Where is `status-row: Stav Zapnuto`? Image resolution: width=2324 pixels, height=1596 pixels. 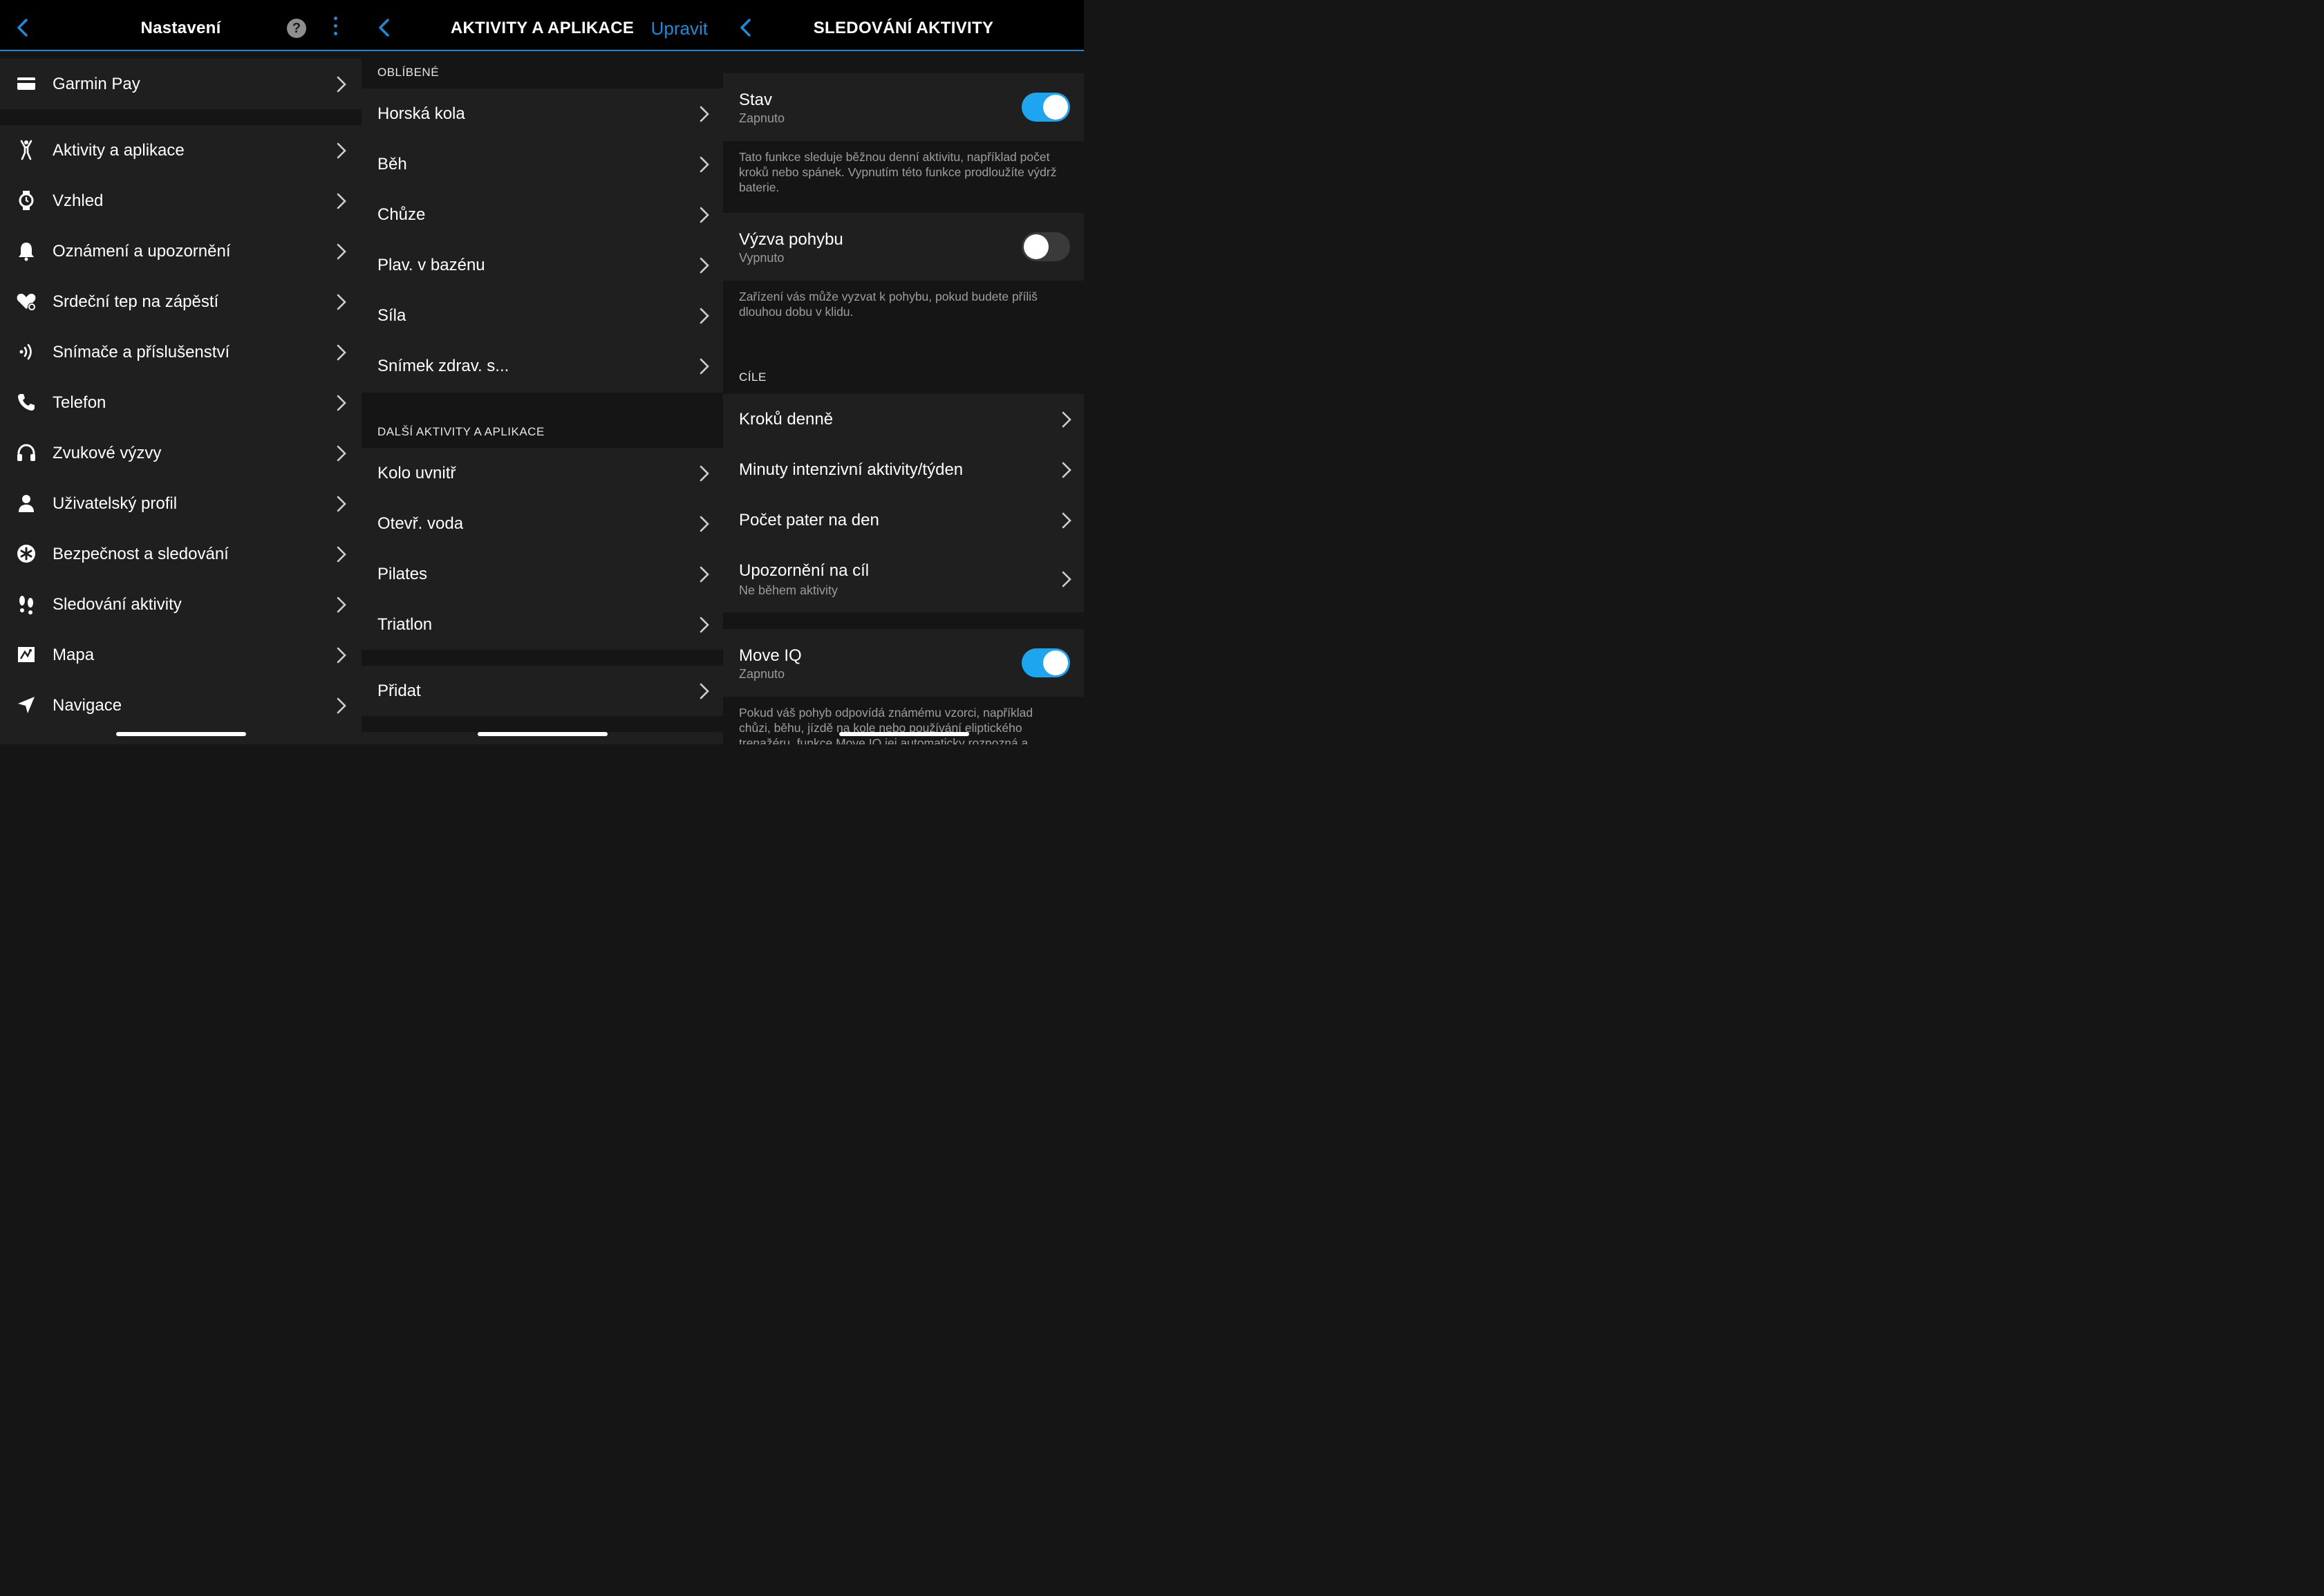
status-row: Stav Zapnuto is located at coordinates (904, 107).